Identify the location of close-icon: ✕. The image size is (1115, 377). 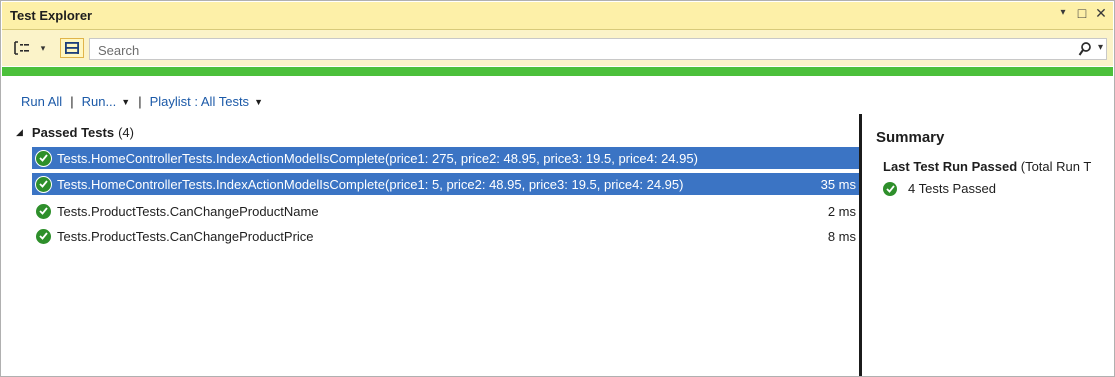
(1101, 13).